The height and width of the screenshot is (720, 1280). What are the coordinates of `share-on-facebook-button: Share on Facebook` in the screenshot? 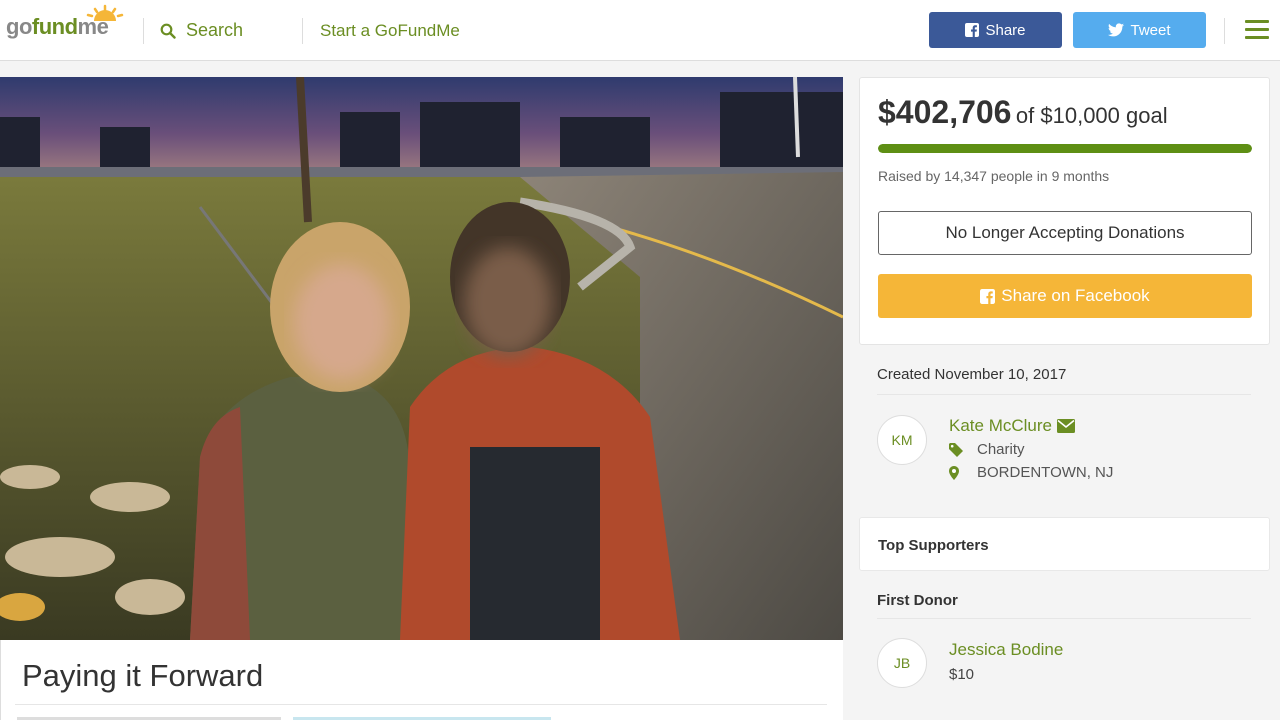 It's located at (1065, 296).